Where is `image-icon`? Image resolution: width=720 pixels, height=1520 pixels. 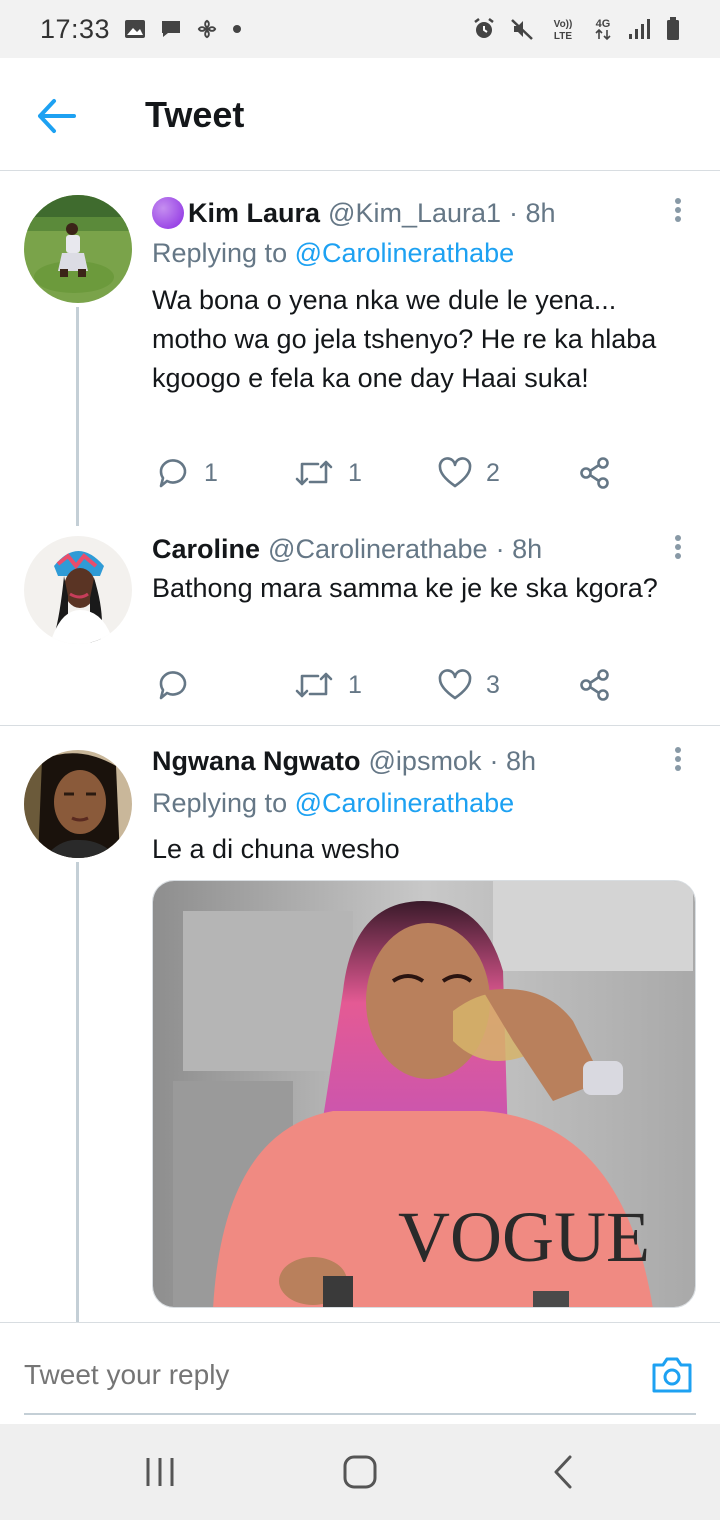 image-icon is located at coordinates (135, 29).